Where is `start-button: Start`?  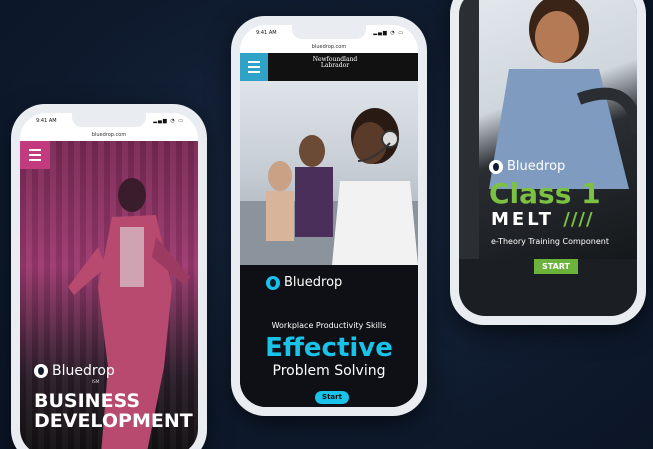
start-button: Start is located at coordinates (332, 397).